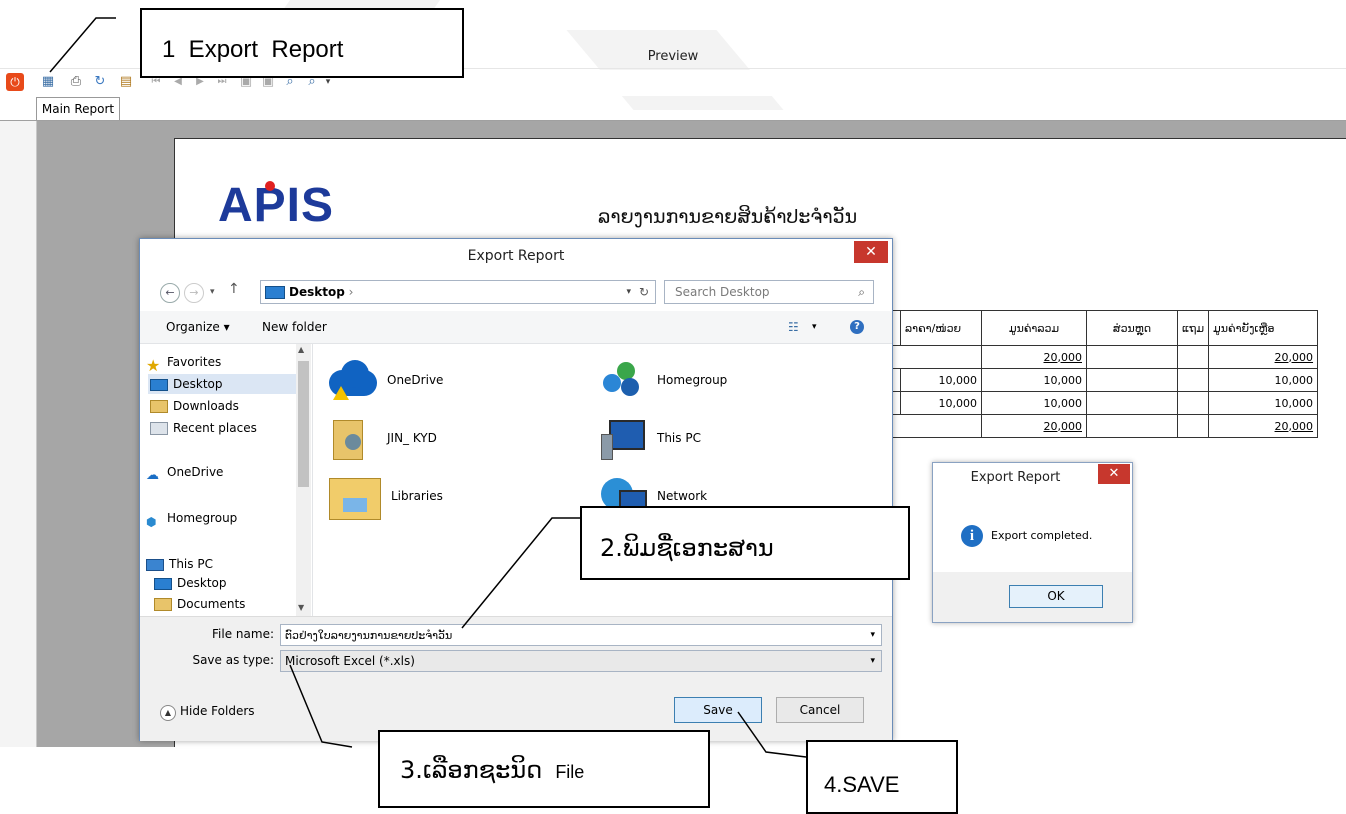 Image resolution: width=1346 pixels, height=814 pixels. What do you see at coordinates (202, 518) in the screenshot?
I see `nav-item-label: Homegroup` at bounding box center [202, 518].